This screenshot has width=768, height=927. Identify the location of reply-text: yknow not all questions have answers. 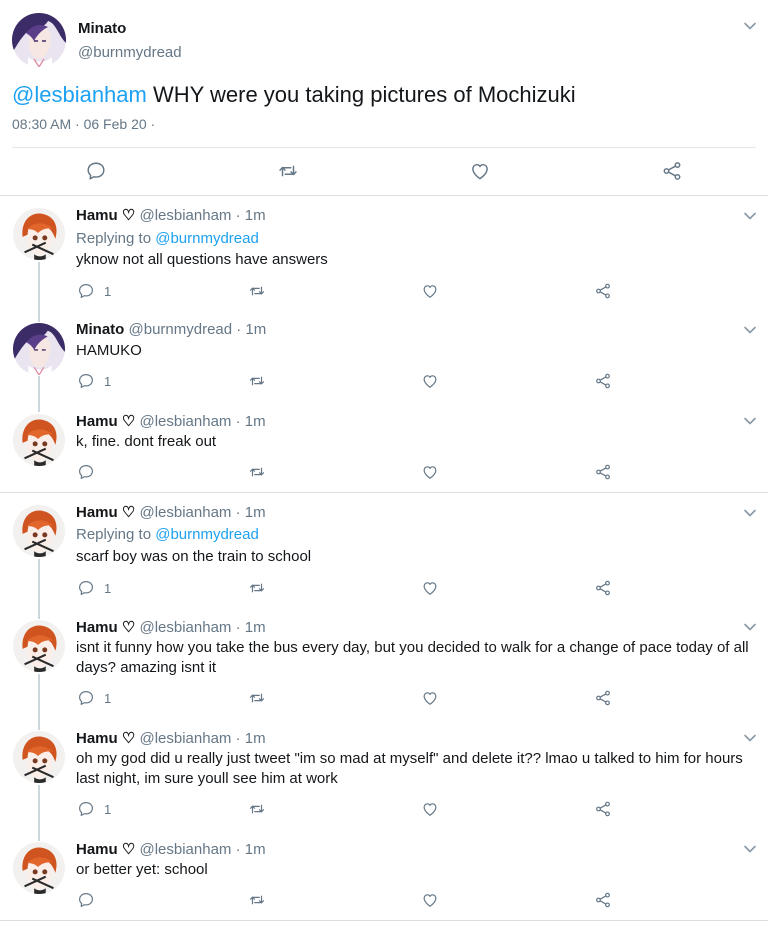
(202, 259).